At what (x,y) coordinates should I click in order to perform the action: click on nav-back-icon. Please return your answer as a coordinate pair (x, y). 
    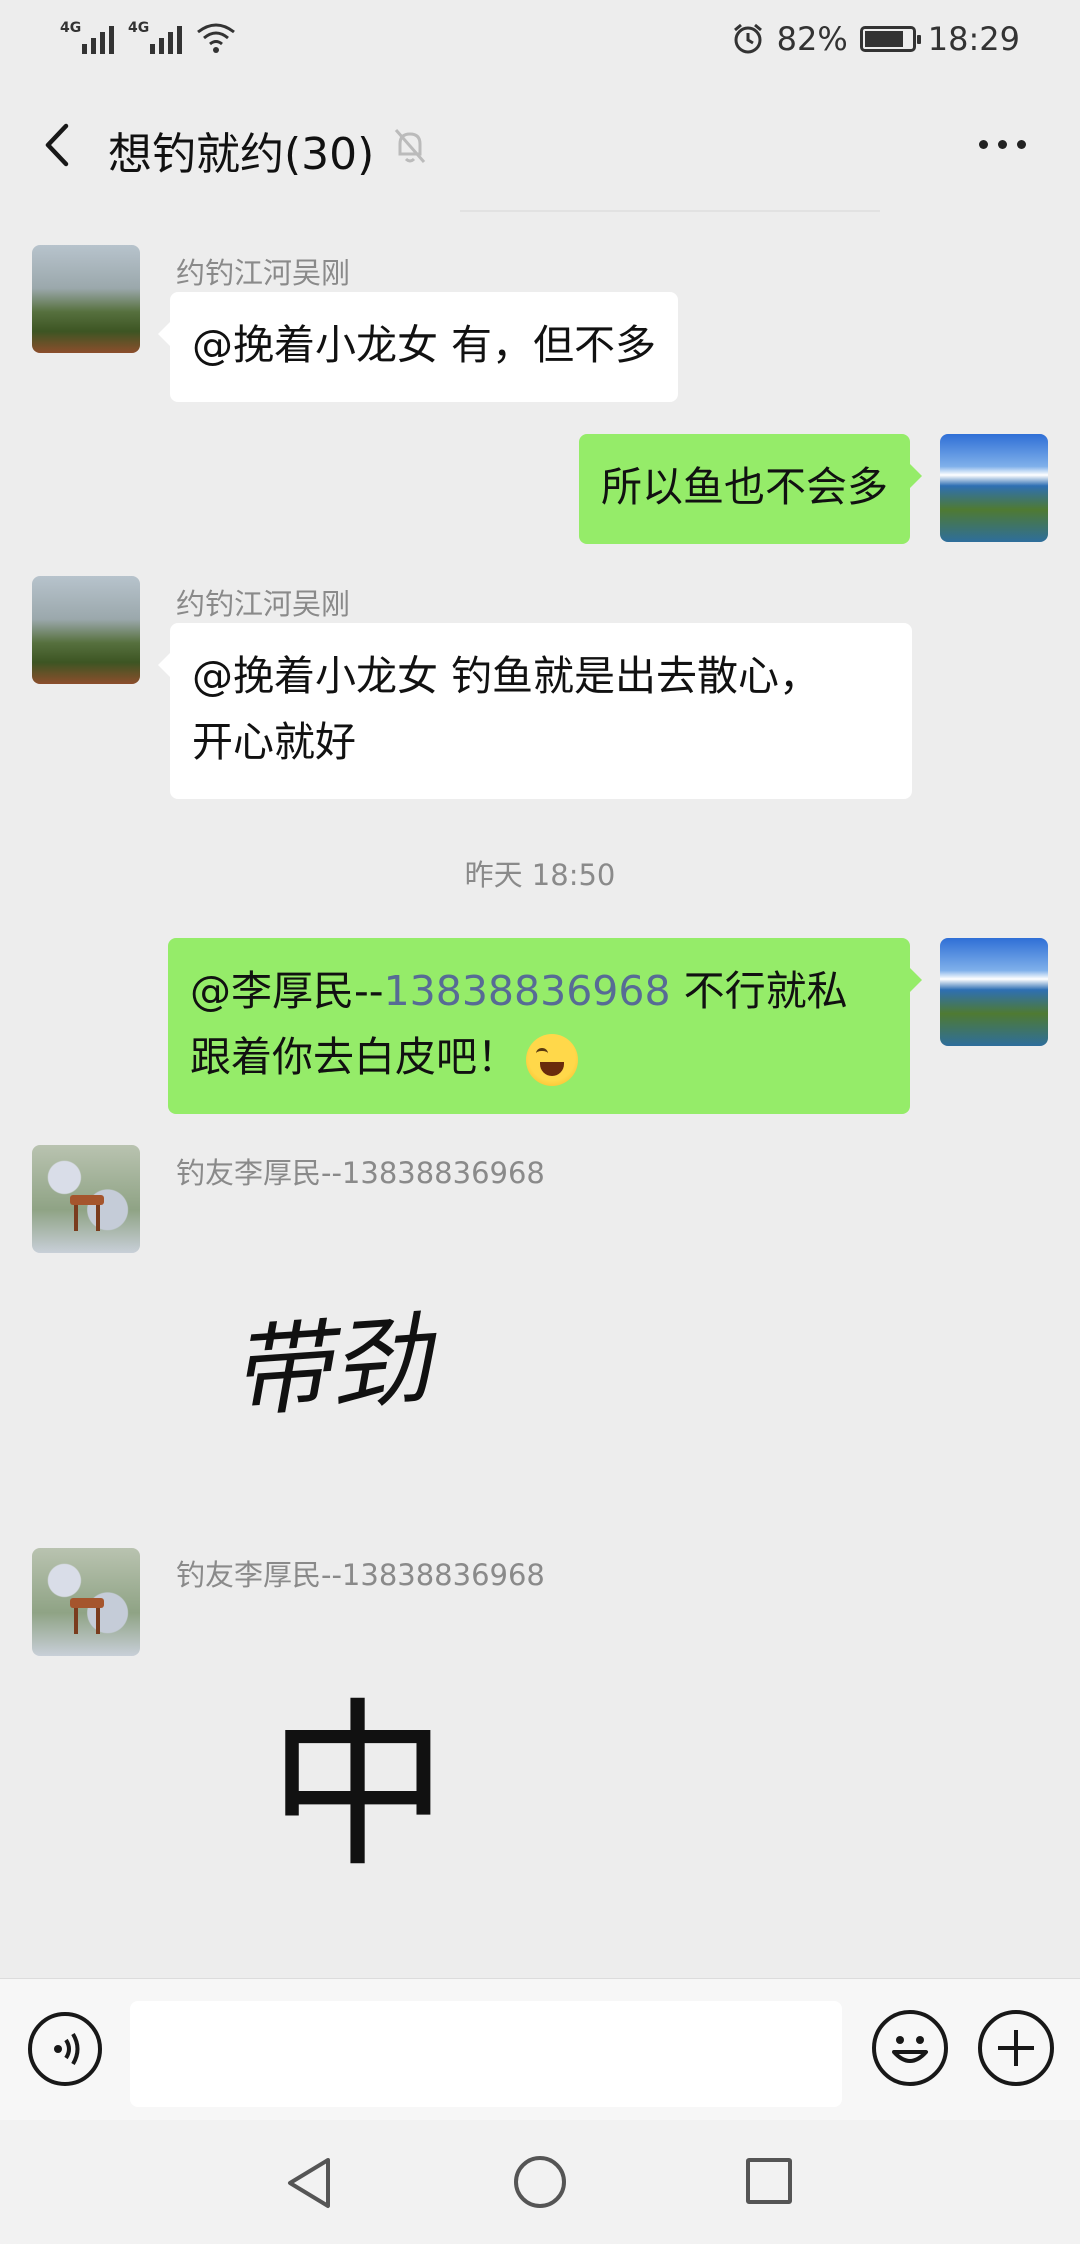
    Looking at the image, I should click on (309, 2183).